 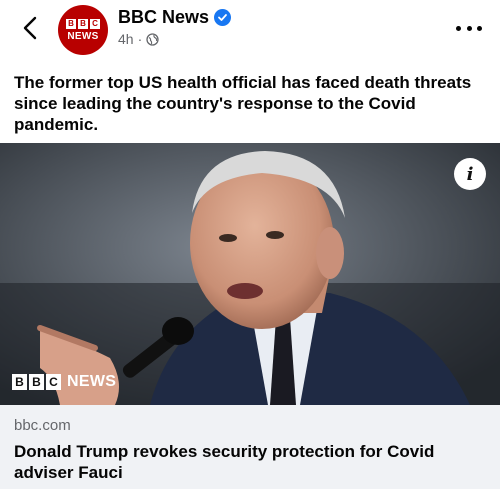 I want to click on bbc-news-watermark: B B C NEWS, so click(x=64, y=382).